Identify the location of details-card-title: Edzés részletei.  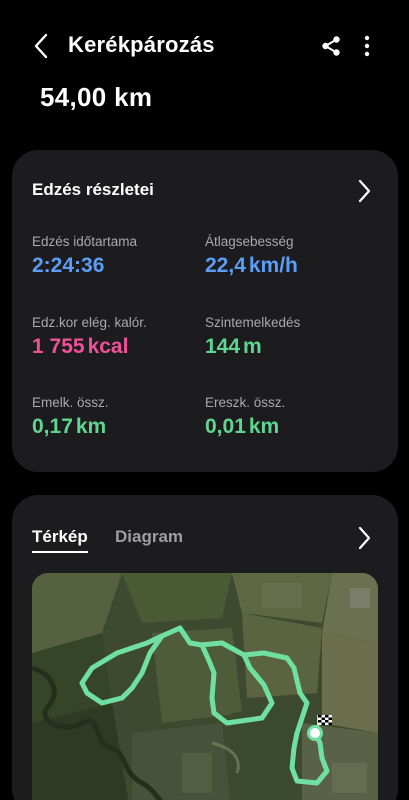
(93, 189).